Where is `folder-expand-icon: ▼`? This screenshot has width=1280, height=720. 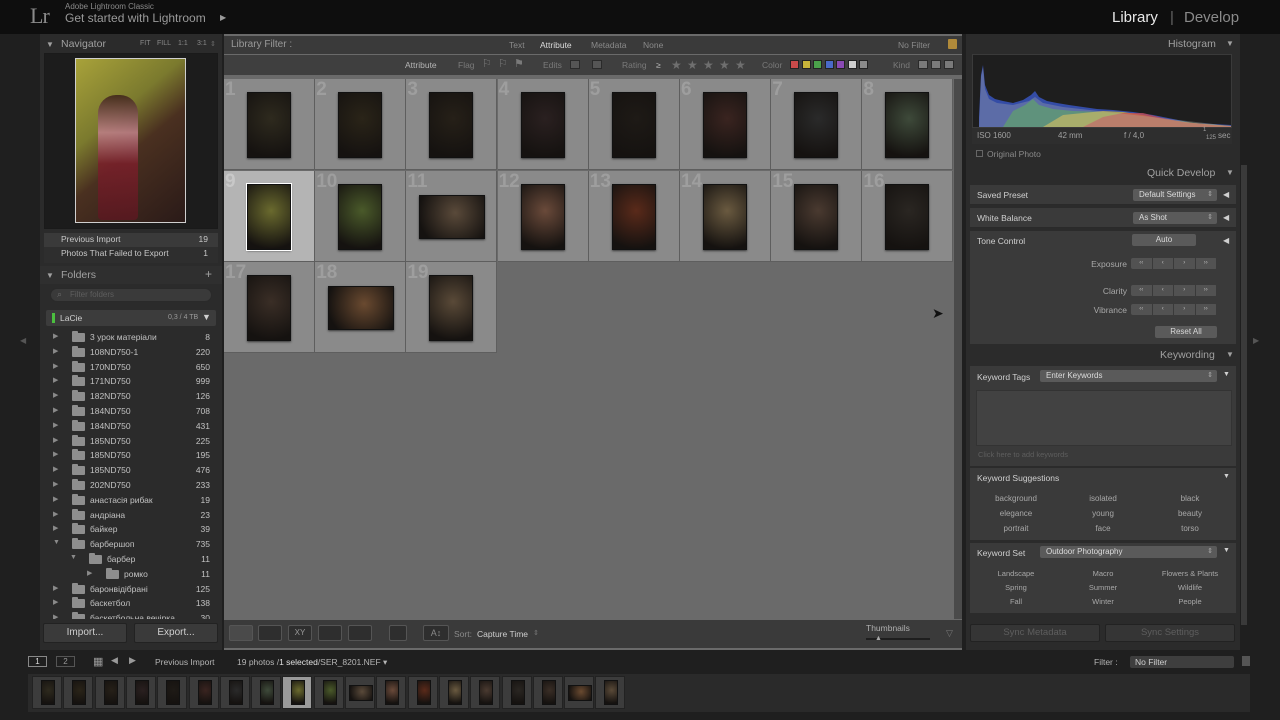 folder-expand-icon: ▼ is located at coordinates (73, 557).